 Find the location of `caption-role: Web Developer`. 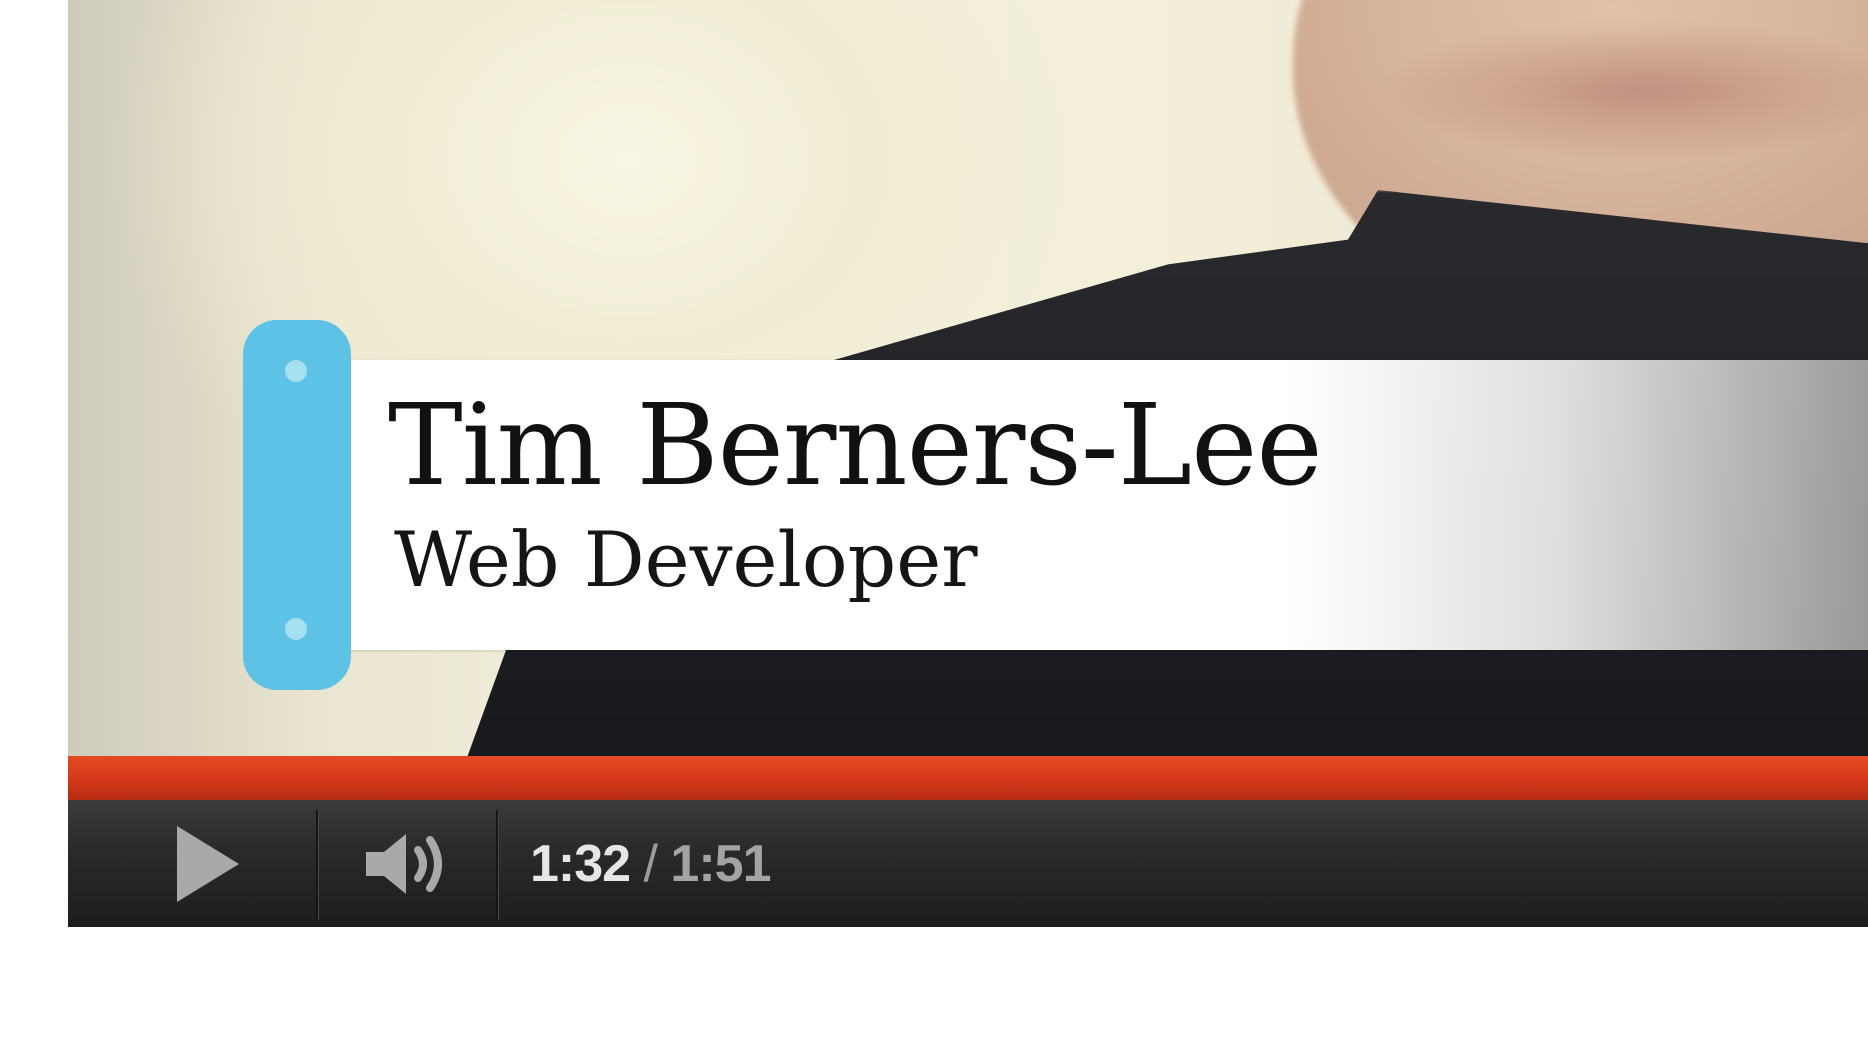

caption-role: Web Developer is located at coordinates (686, 559).